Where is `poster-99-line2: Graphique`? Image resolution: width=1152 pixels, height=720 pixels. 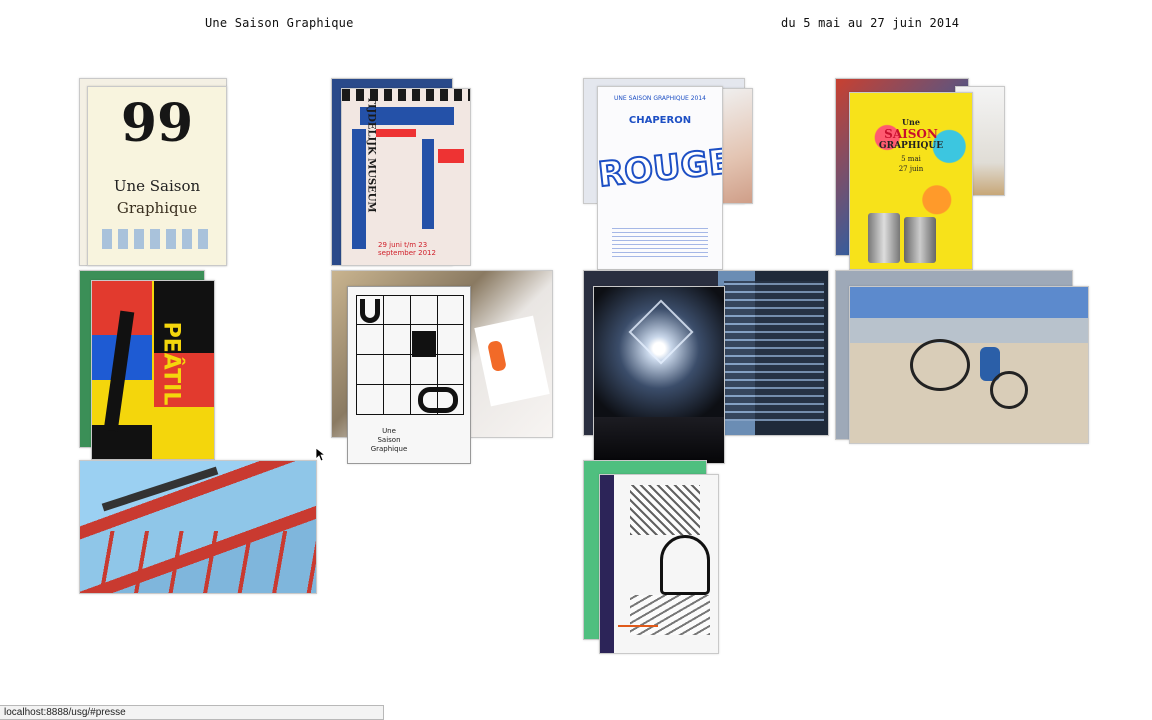 poster-99-line2: Graphique is located at coordinates (157, 208).